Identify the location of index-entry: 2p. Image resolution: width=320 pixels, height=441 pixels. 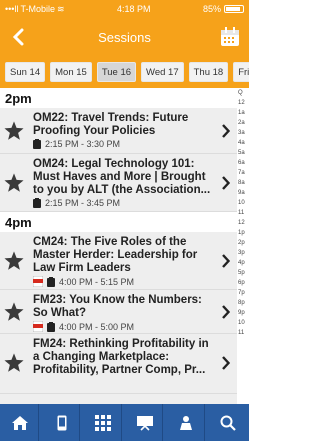
(243, 243).